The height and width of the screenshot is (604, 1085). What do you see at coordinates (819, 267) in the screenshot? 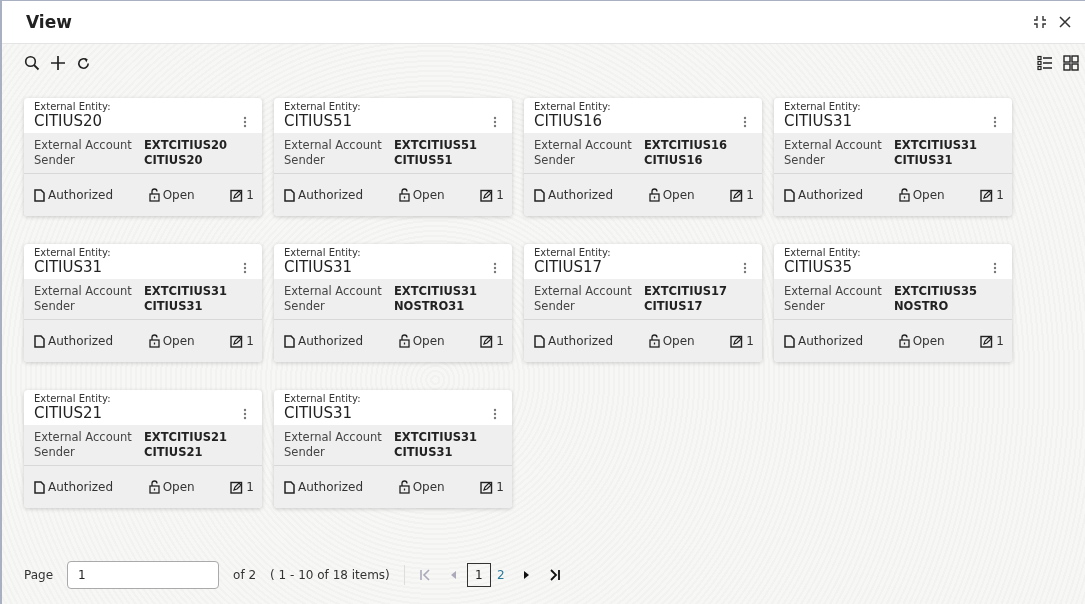
I see `entity-name: CITIUS35` at bounding box center [819, 267].